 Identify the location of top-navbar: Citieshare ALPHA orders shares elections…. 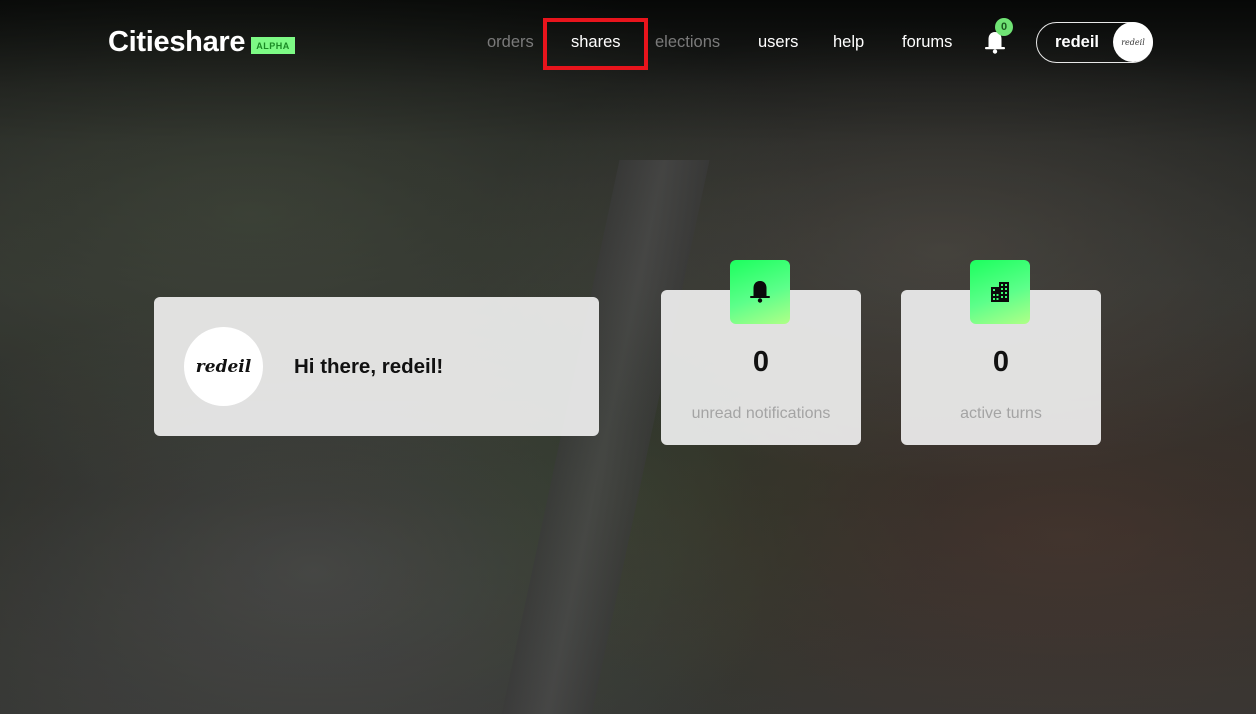
(628, 43).